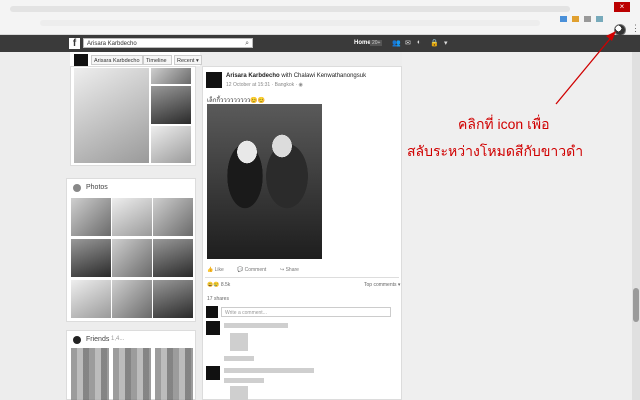  I want to click on annotation-line-2: สลับระหว่างโหมดสีกับขาวดำ, so click(495, 151).